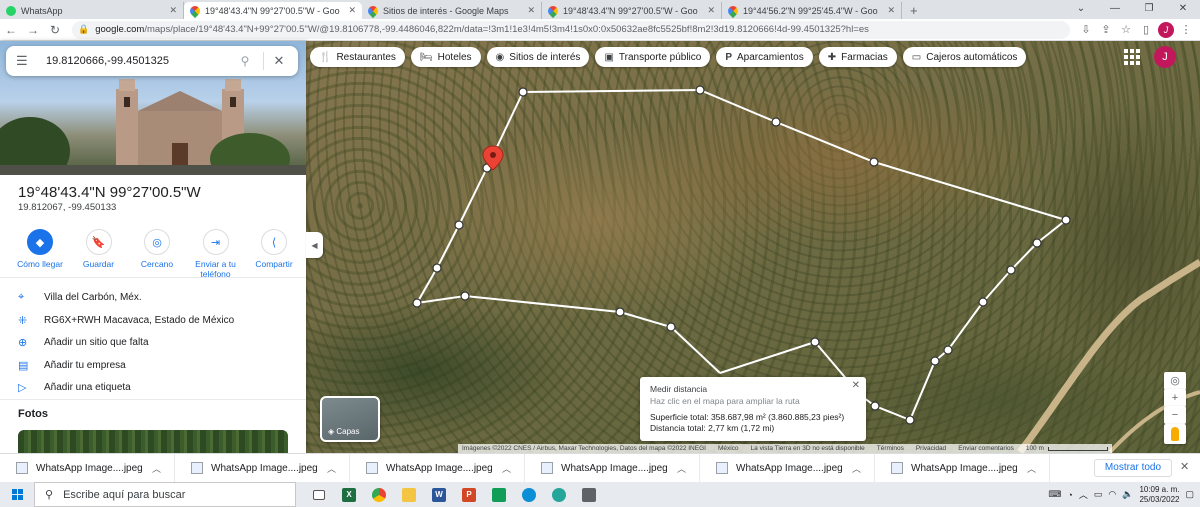 This screenshot has width=1200, height=507. Describe the element at coordinates (890, 448) in the screenshot. I see `link-terms: Términos` at that location.